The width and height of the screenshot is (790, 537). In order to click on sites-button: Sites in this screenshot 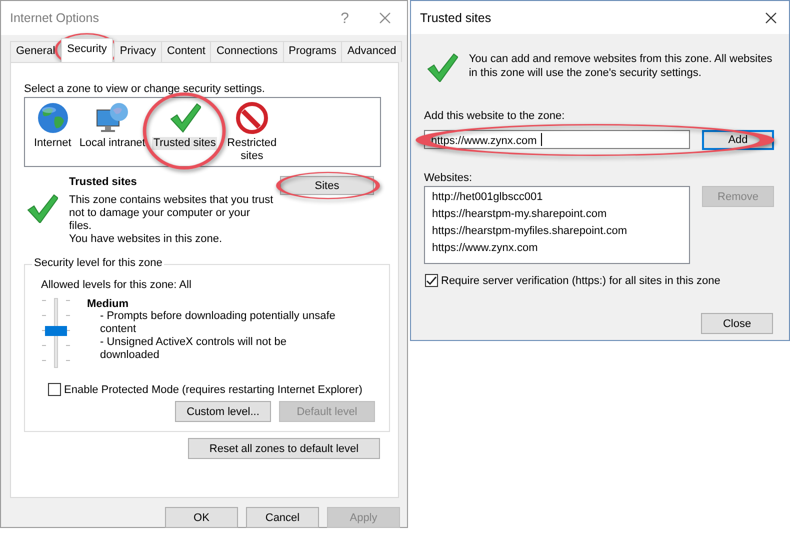, I will do `click(327, 185)`.